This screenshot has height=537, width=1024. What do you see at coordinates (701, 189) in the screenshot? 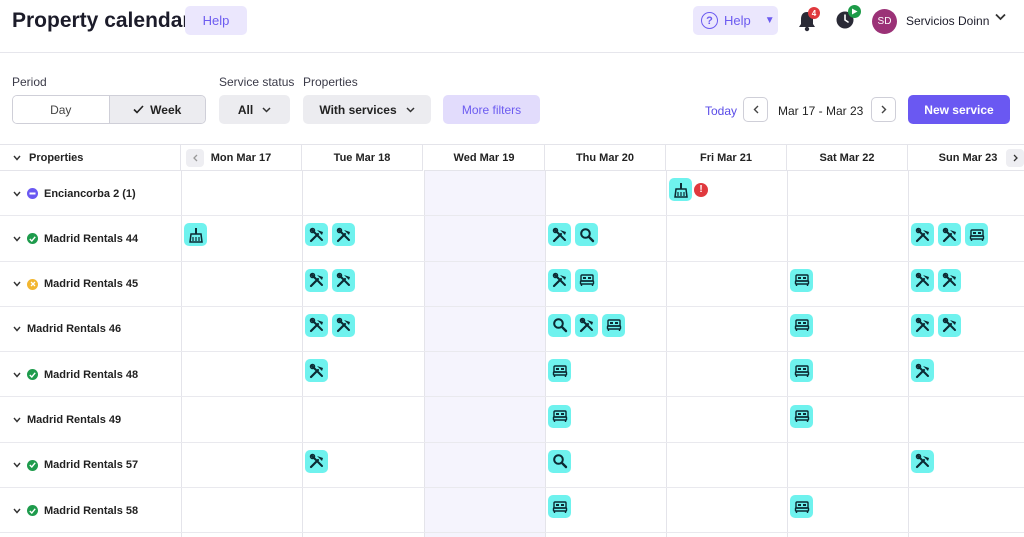
I see `alert-icon: !` at bounding box center [701, 189].